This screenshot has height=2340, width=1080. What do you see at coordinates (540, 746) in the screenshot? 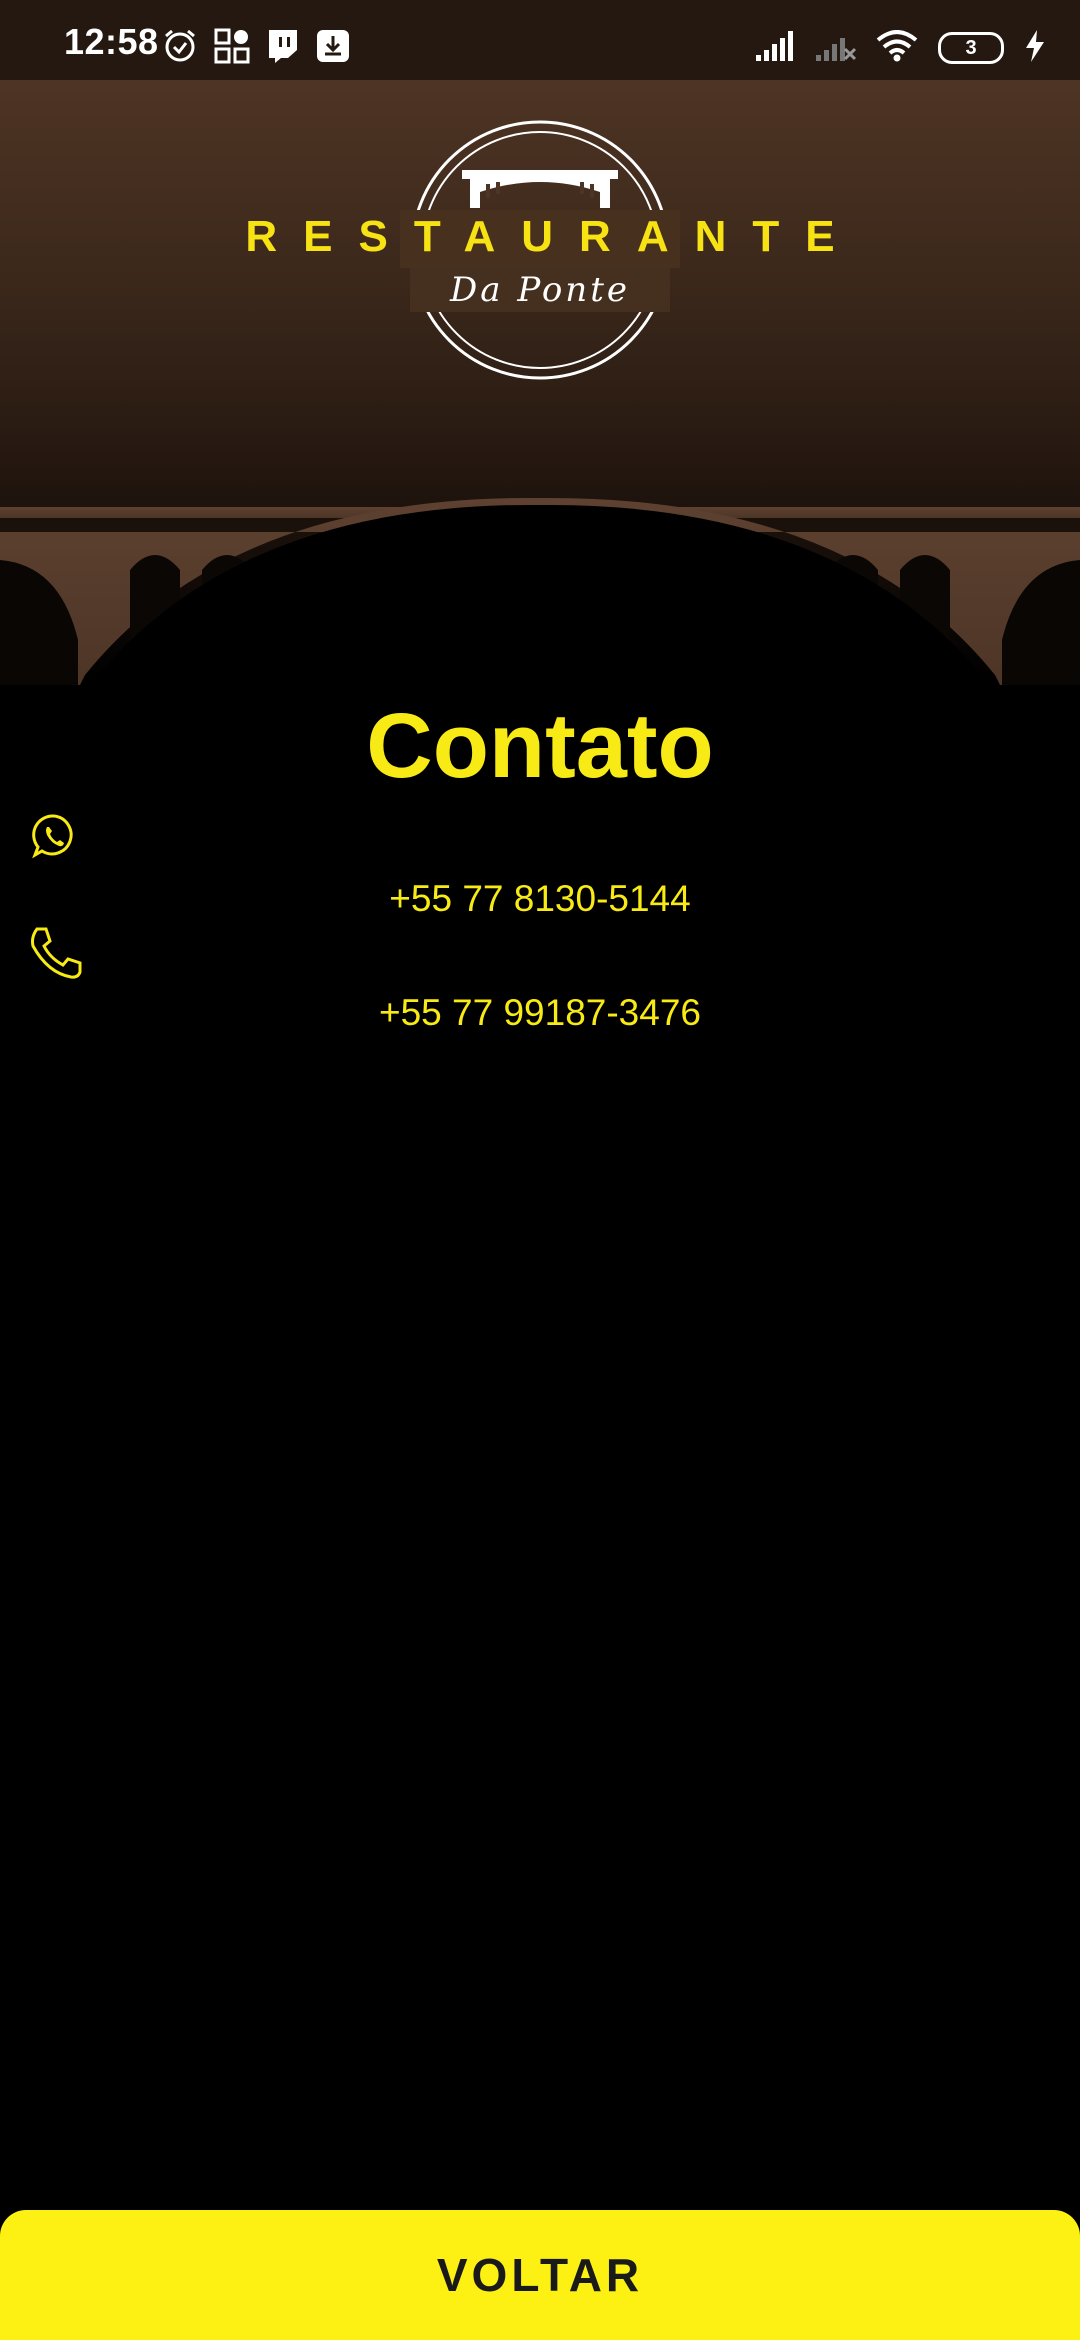
I see `page-title: Contato` at bounding box center [540, 746].